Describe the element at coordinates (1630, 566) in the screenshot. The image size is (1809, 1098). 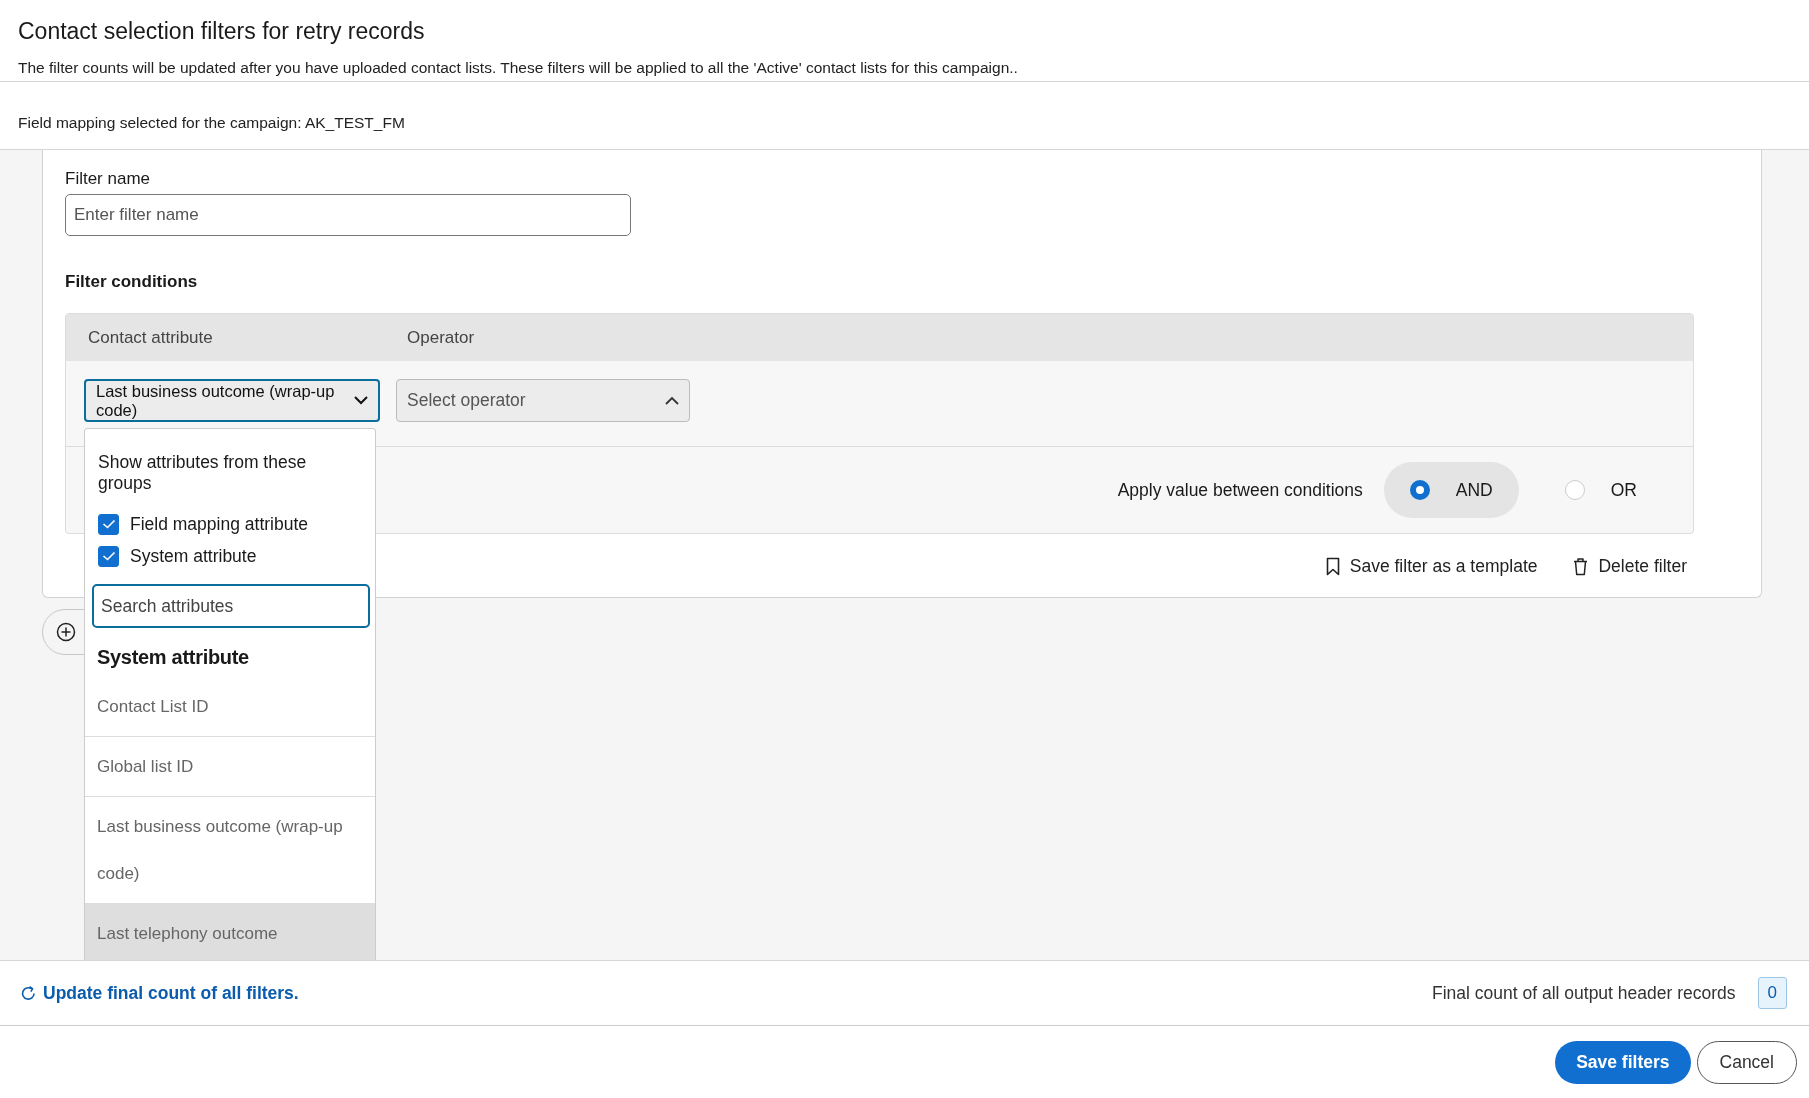
I see `delete-filter-button: Delete filter` at that location.